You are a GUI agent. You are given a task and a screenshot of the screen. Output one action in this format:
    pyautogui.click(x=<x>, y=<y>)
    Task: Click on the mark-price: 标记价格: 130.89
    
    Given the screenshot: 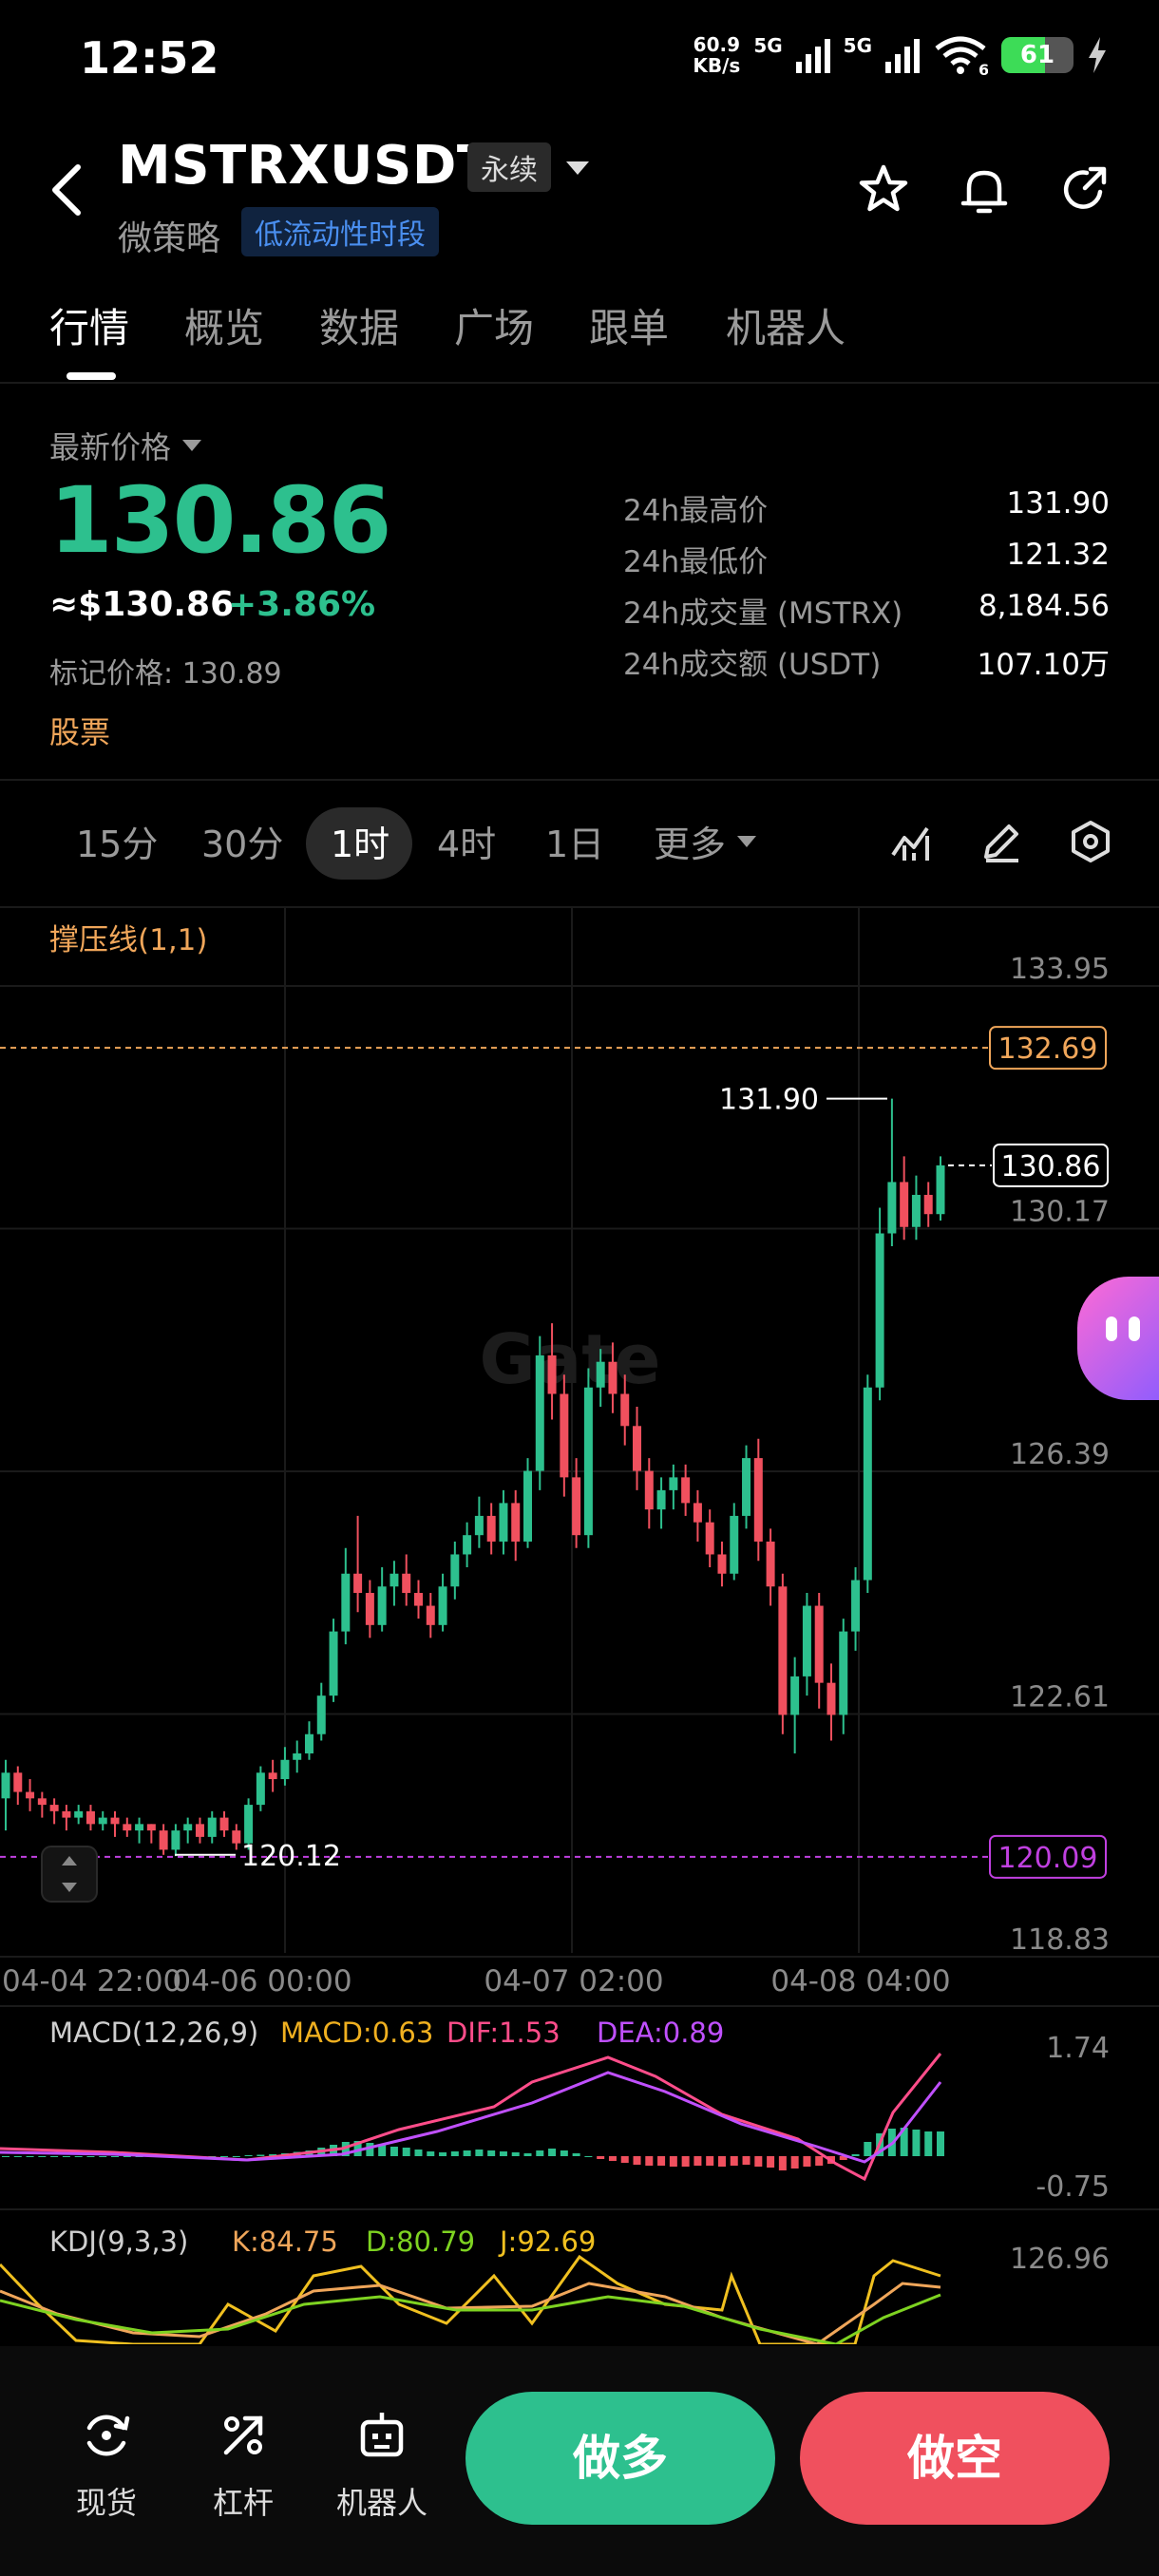 What is the action you would take?
    pyautogui.click(x=165, y=674)
    